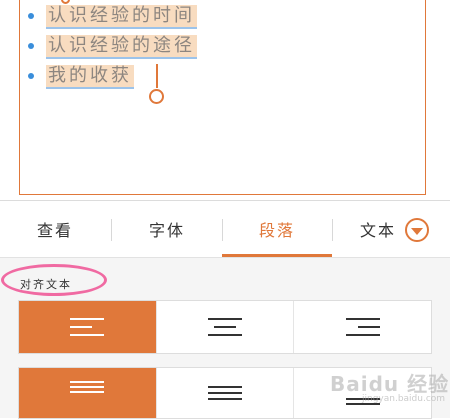  I want to click on list-item-text: 认识经验的时间, so click(121, 17).